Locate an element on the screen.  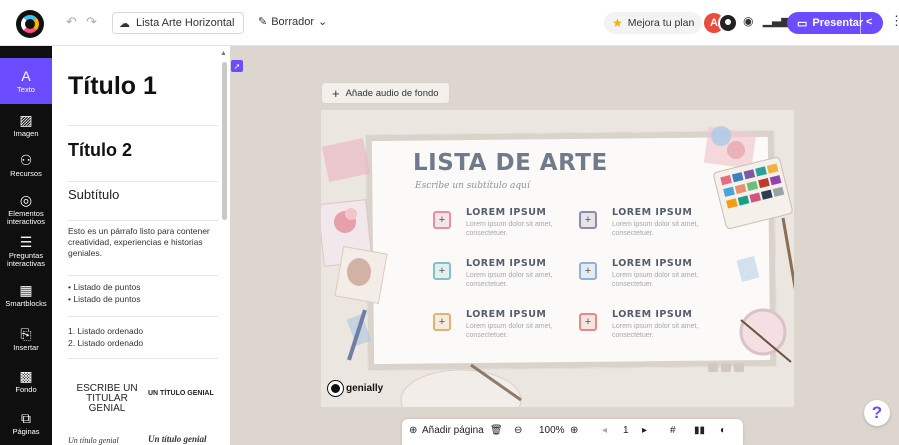
pencil-icon: ✎ is located at coordinates (263, 22).